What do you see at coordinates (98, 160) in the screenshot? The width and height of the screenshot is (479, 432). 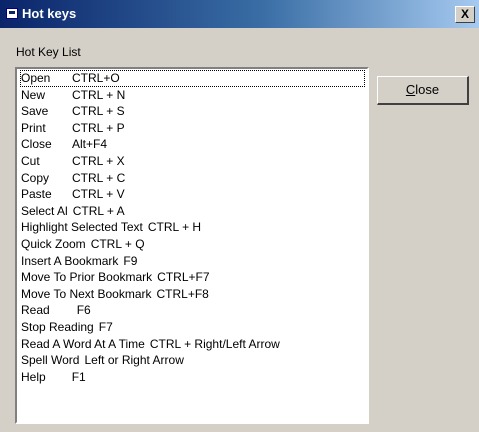 I see `hot-key-shortcut: CTRL + X` at bounding box center [98, 160].